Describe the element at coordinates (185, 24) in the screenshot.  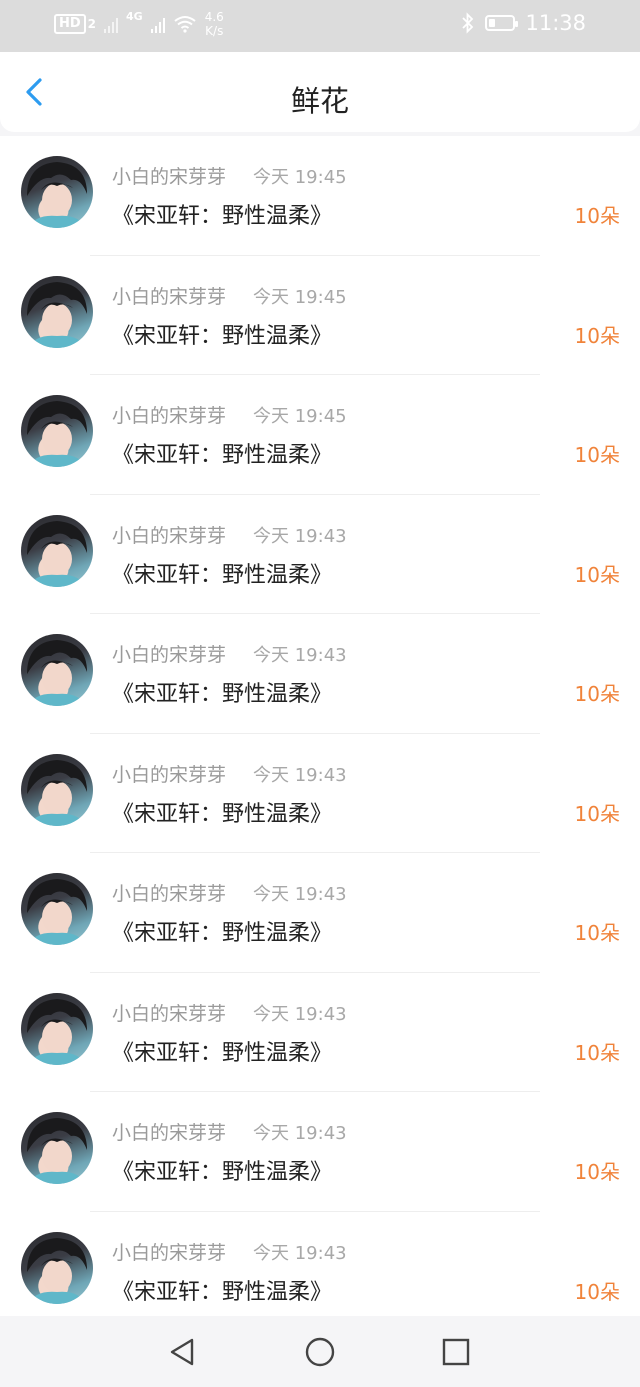
I see `wifi-icon` at that location.